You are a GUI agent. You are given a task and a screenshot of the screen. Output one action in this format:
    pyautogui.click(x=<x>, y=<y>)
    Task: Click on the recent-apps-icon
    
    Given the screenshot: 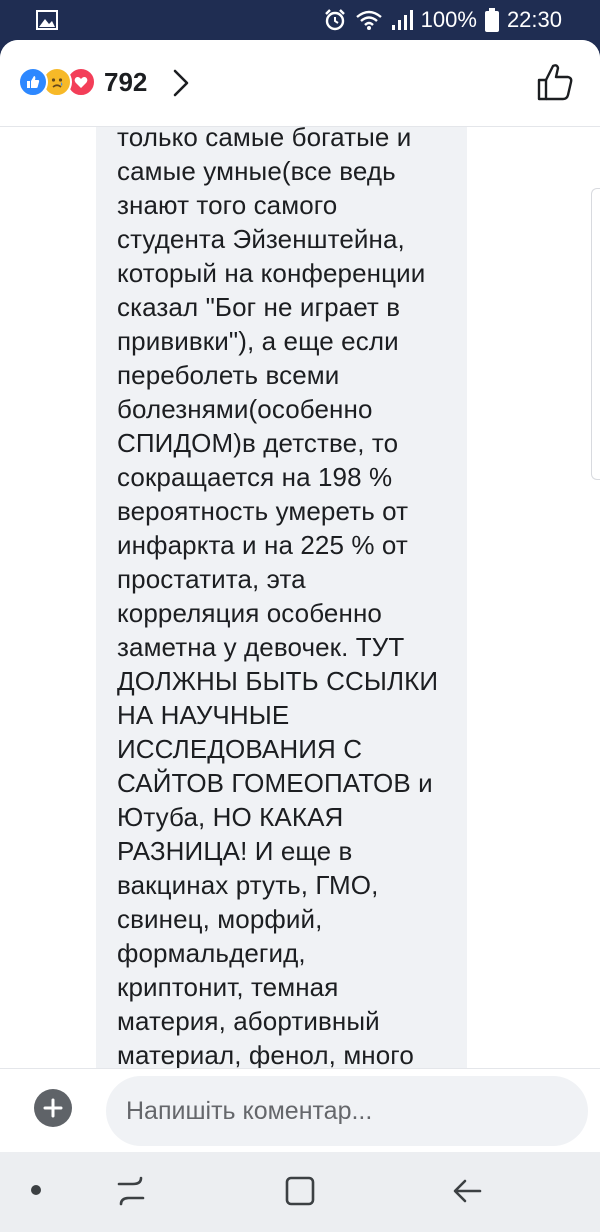 What is the action you would take?
    pyautogui.click(x=131, y=1193)
    